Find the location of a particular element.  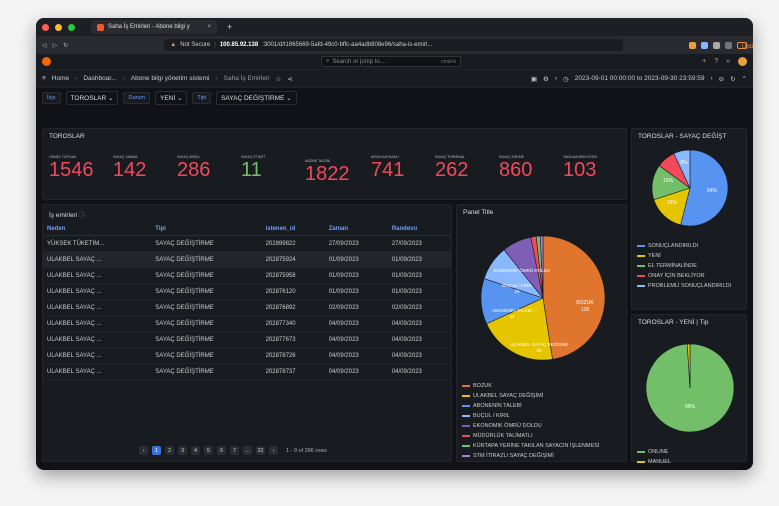

next-page-icon: › is located at coordinates (273, 450).